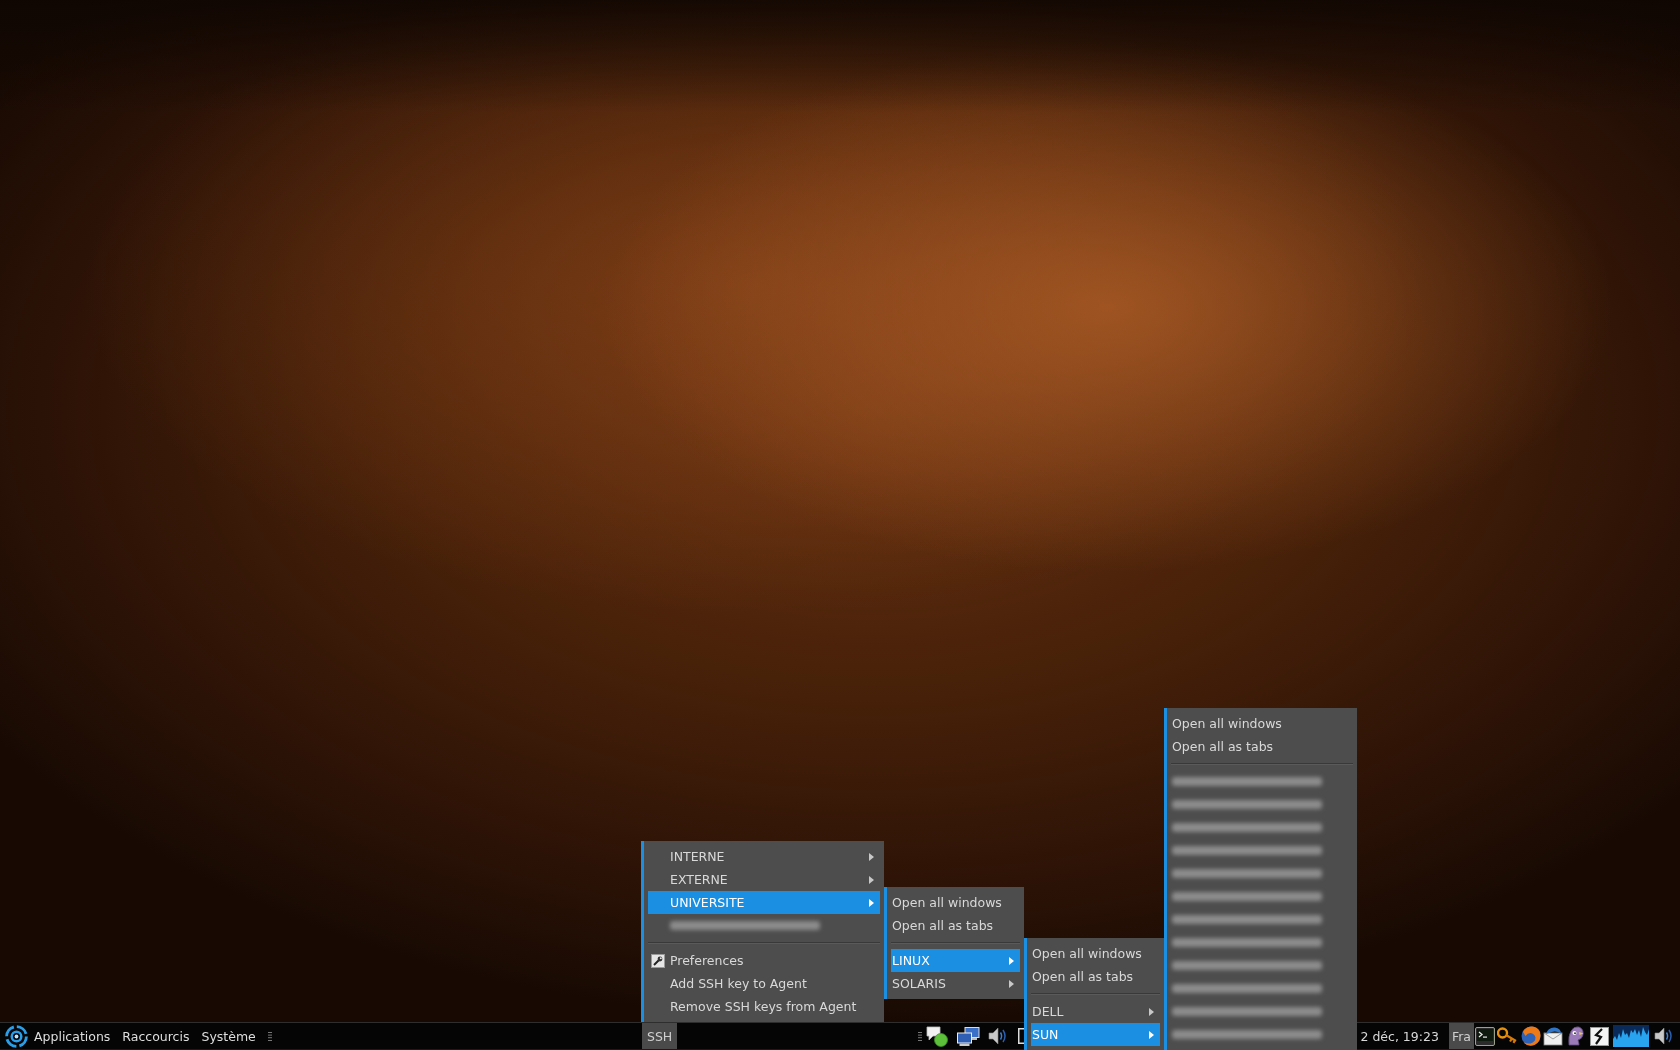  Describe the element at coordinates (660, 1036) in the screenshot. I see `ssh-applet-button: SSH` at that location.